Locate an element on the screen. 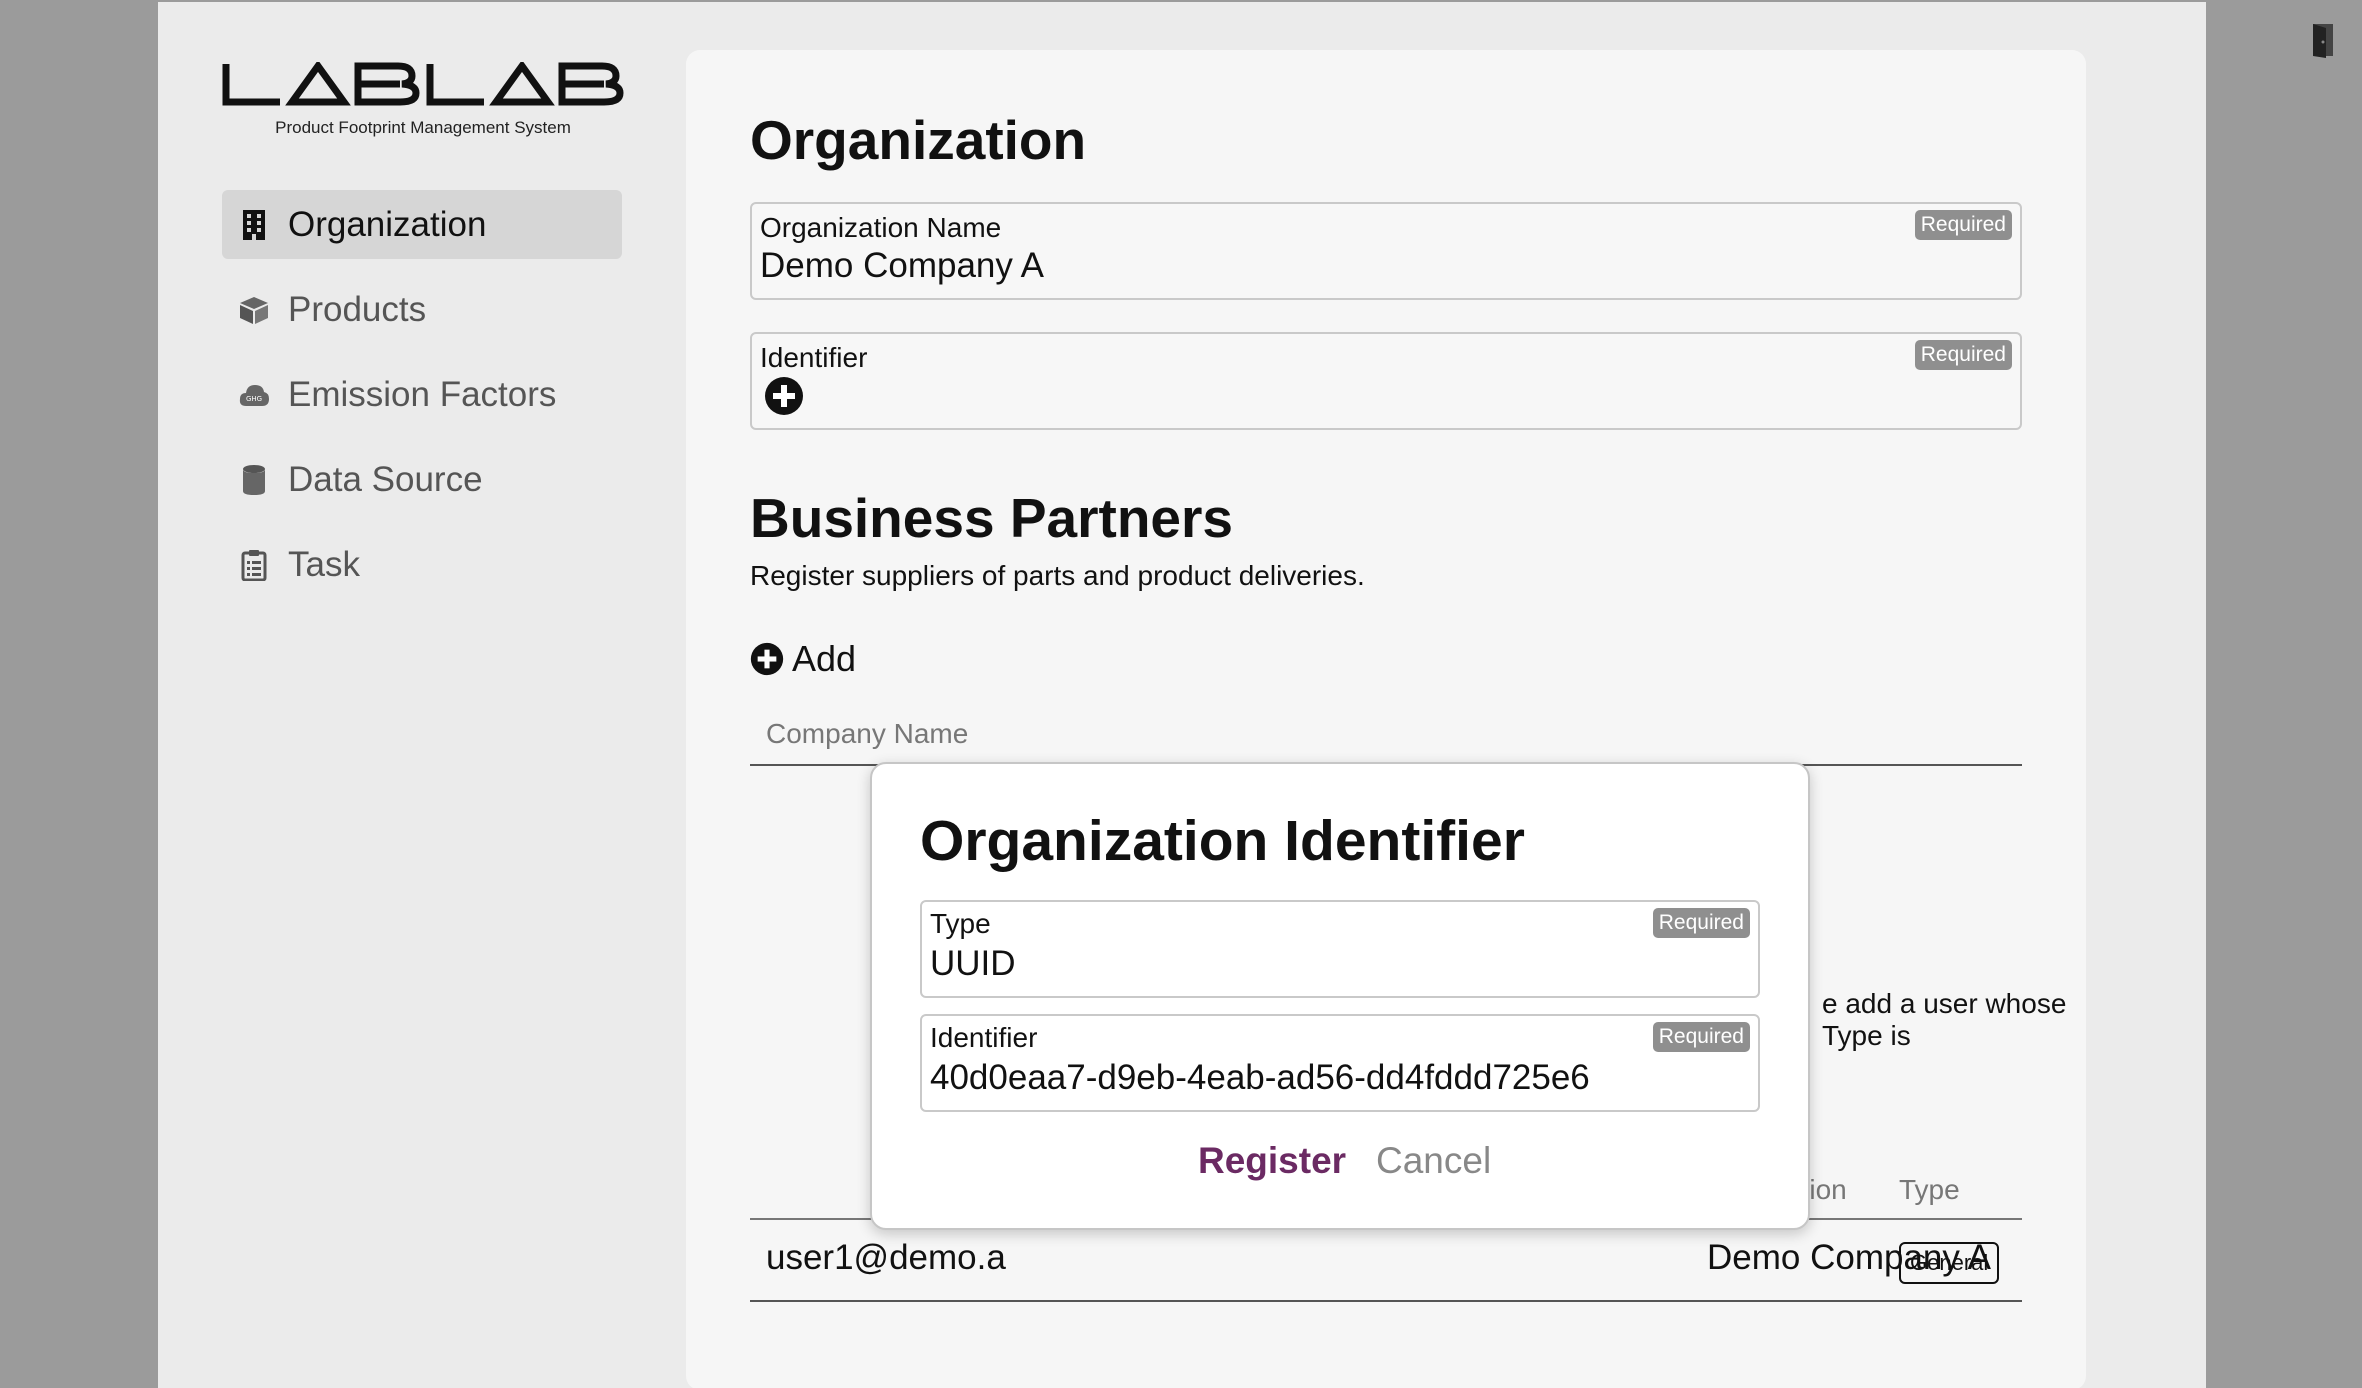 The image size is (2362, 1388). database-icon is located at coordinates (254, 480).